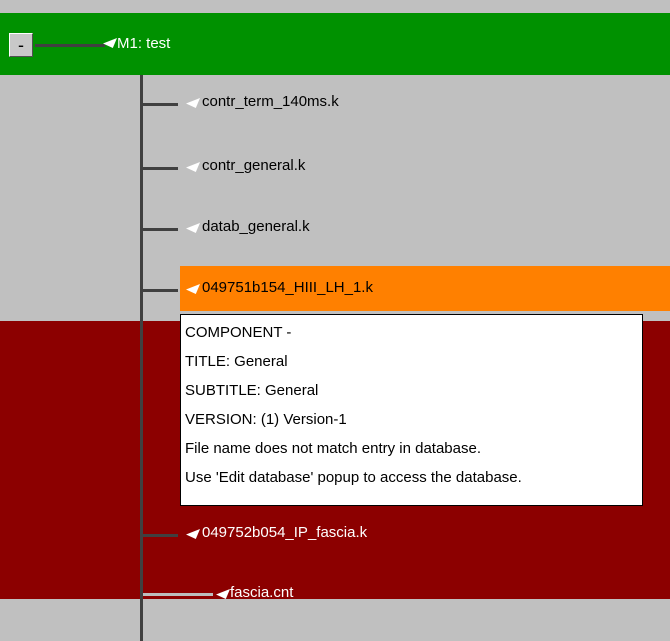 The height and width of the screenshot is (641, 670). What do you see at coordinates (256, 226) in the screenshot?
I see `tree-node-label: datab_general.k` at bounding box center [256, 226].